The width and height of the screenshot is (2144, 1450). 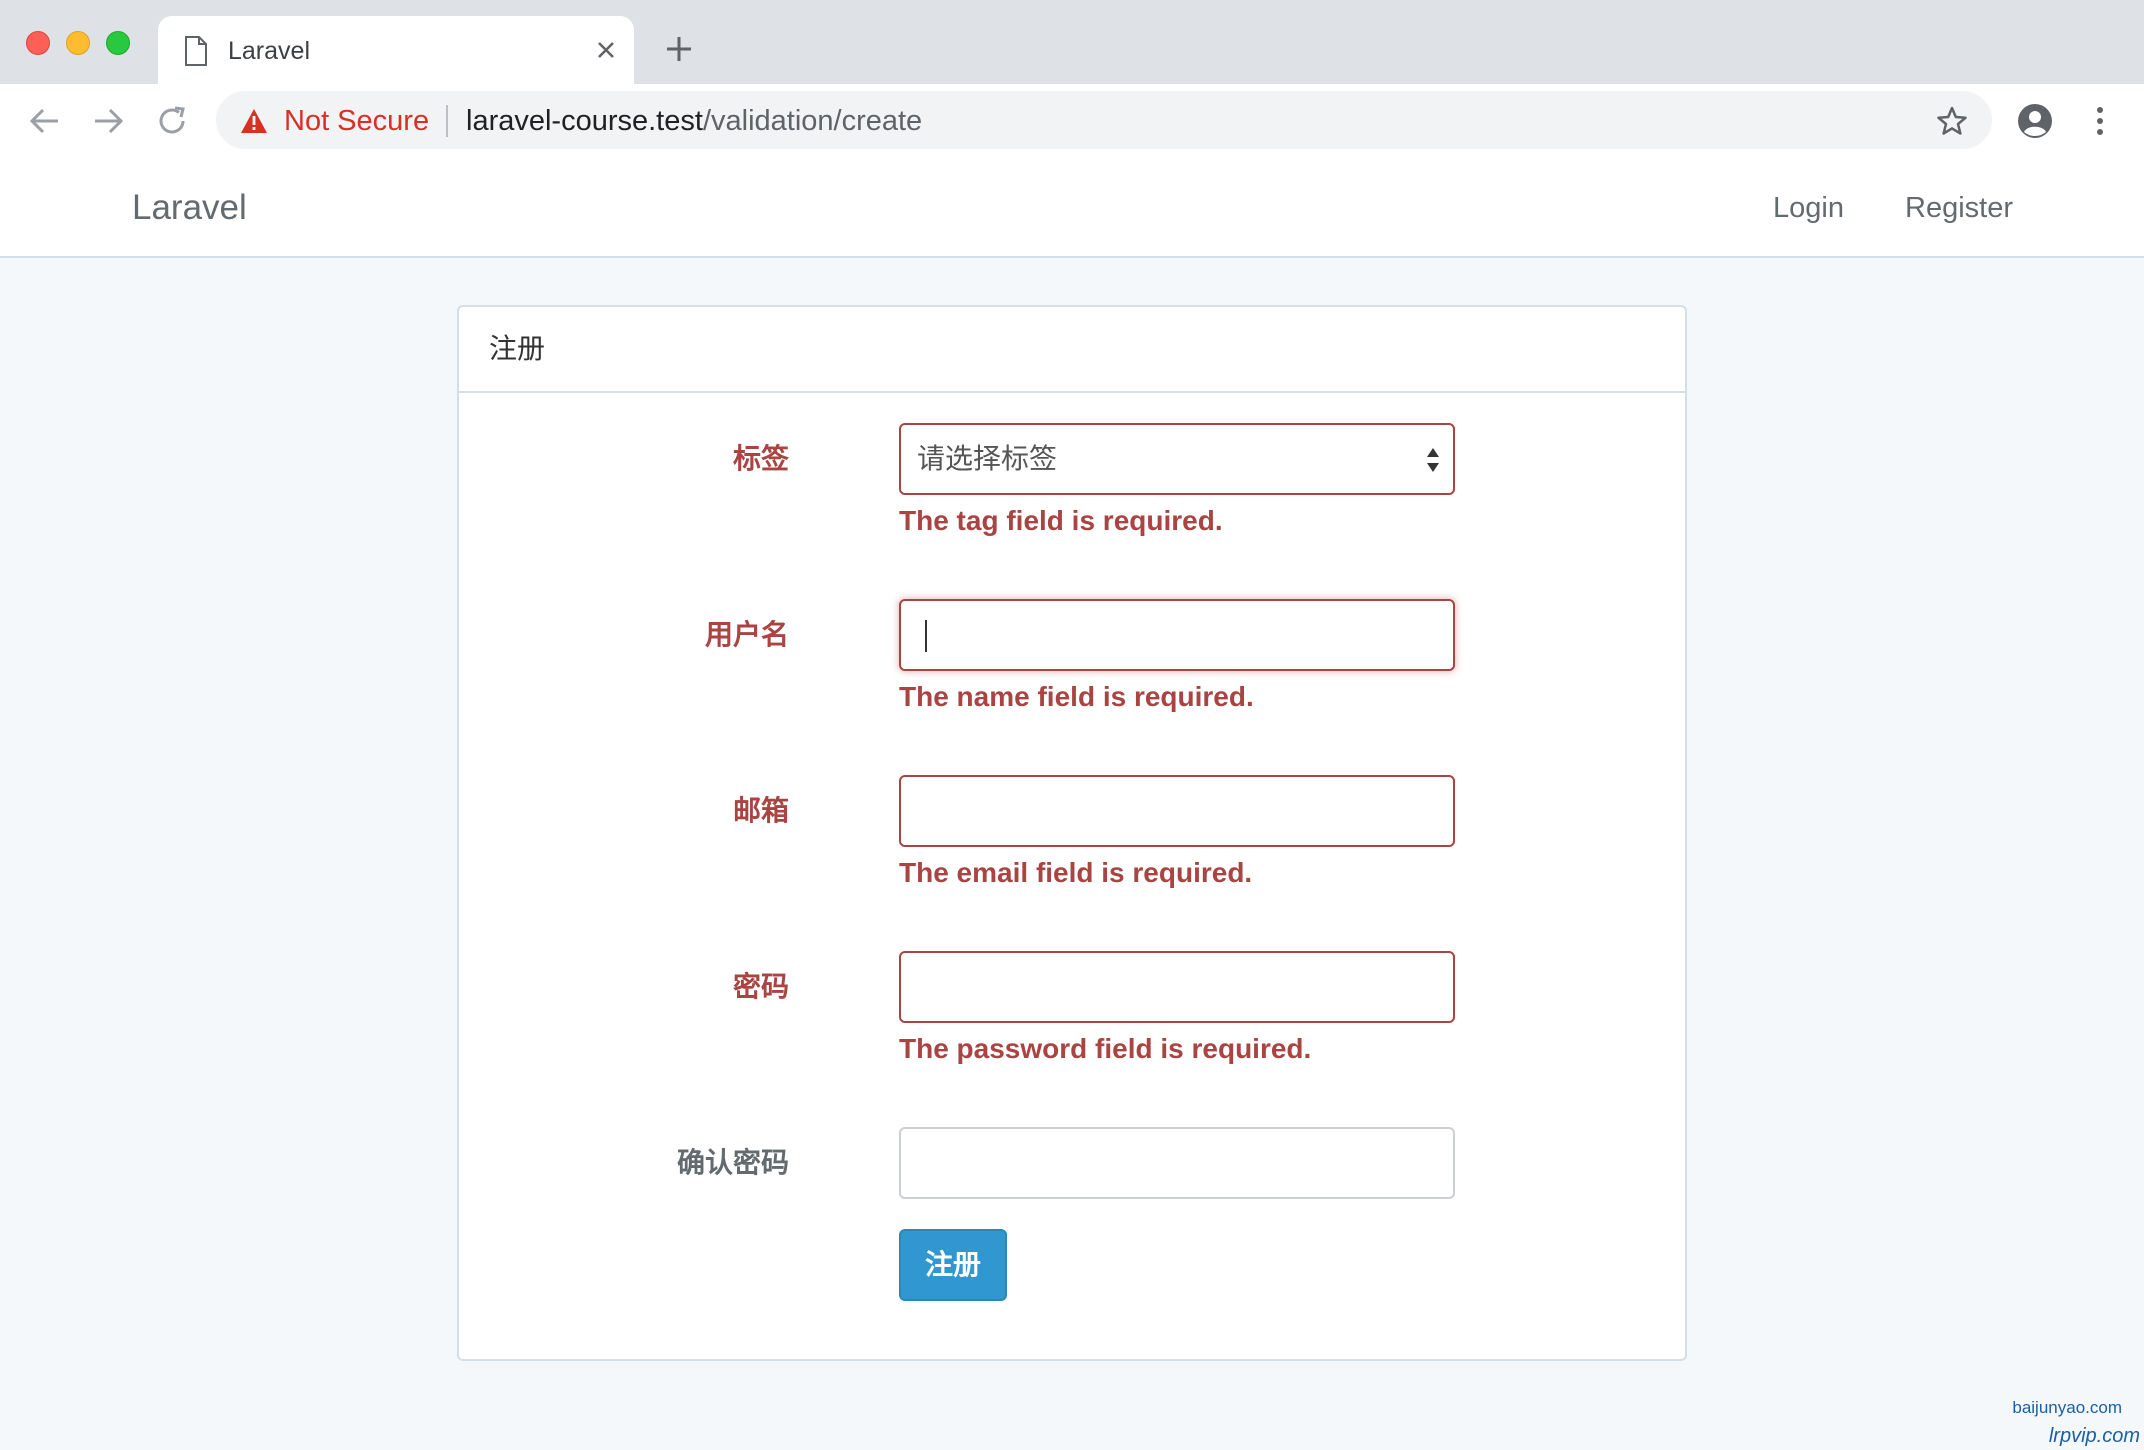 What do you see at coordinates (1808, 208) in the screenshot?
I see `login-link: Login` at bounding box center [1808, 208].